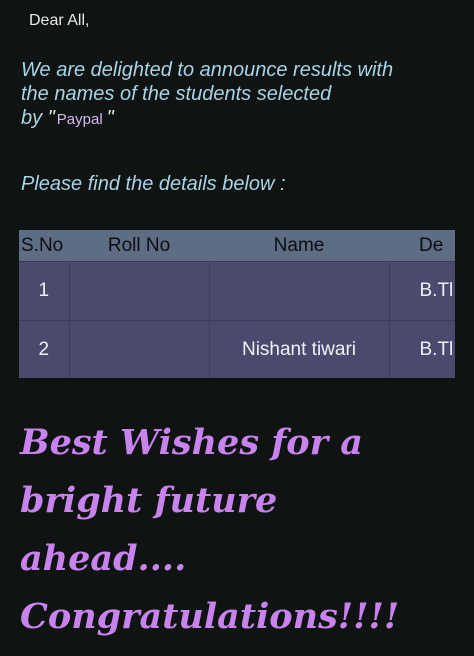 This screenshot has width=474, height=656. Describe the element at coordinates (191, 442) in the screenshot. I see `wishes-line-1: Best Wishes for a` at that location.